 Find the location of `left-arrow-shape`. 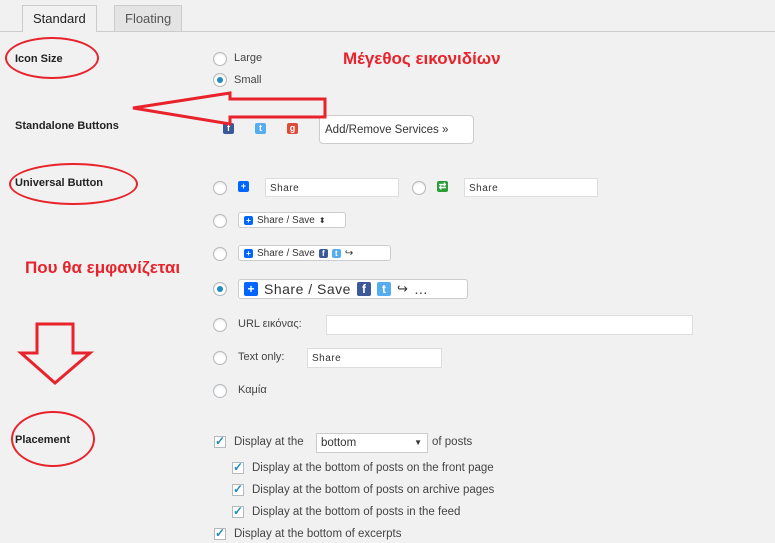

left-arrow-shape is located at coordinates (229, 108).